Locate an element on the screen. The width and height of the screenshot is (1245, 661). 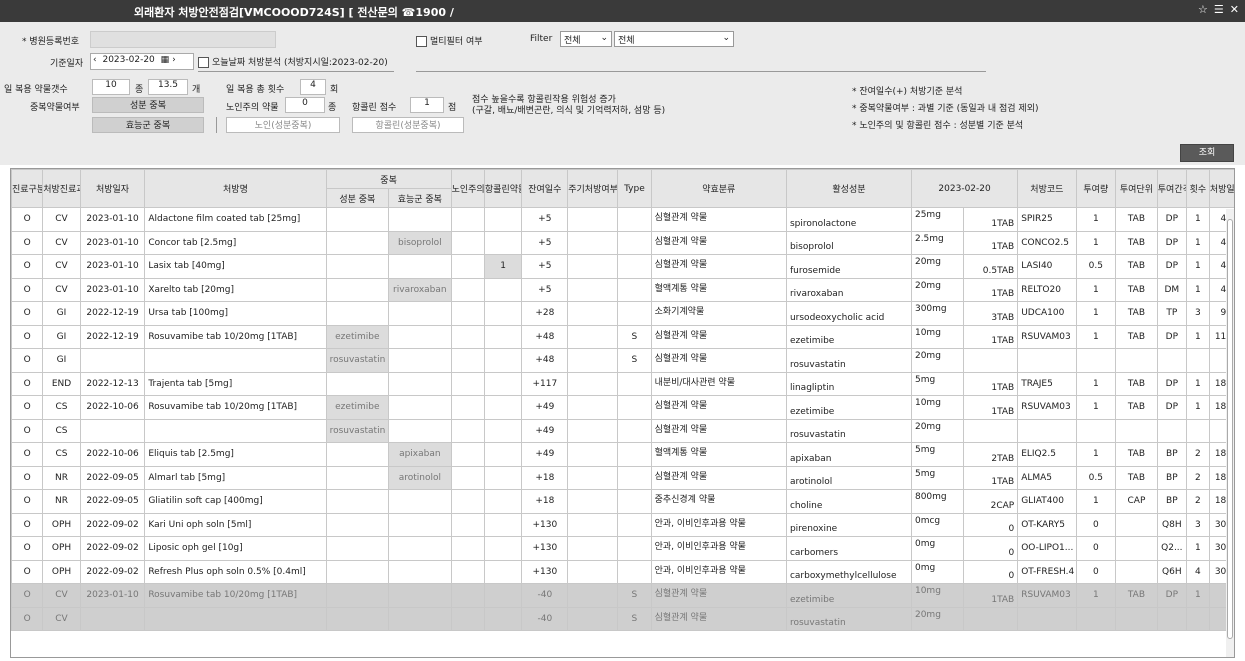
cell-drug-class: 심혈관계 약물 is located at coordinates (718, 242).